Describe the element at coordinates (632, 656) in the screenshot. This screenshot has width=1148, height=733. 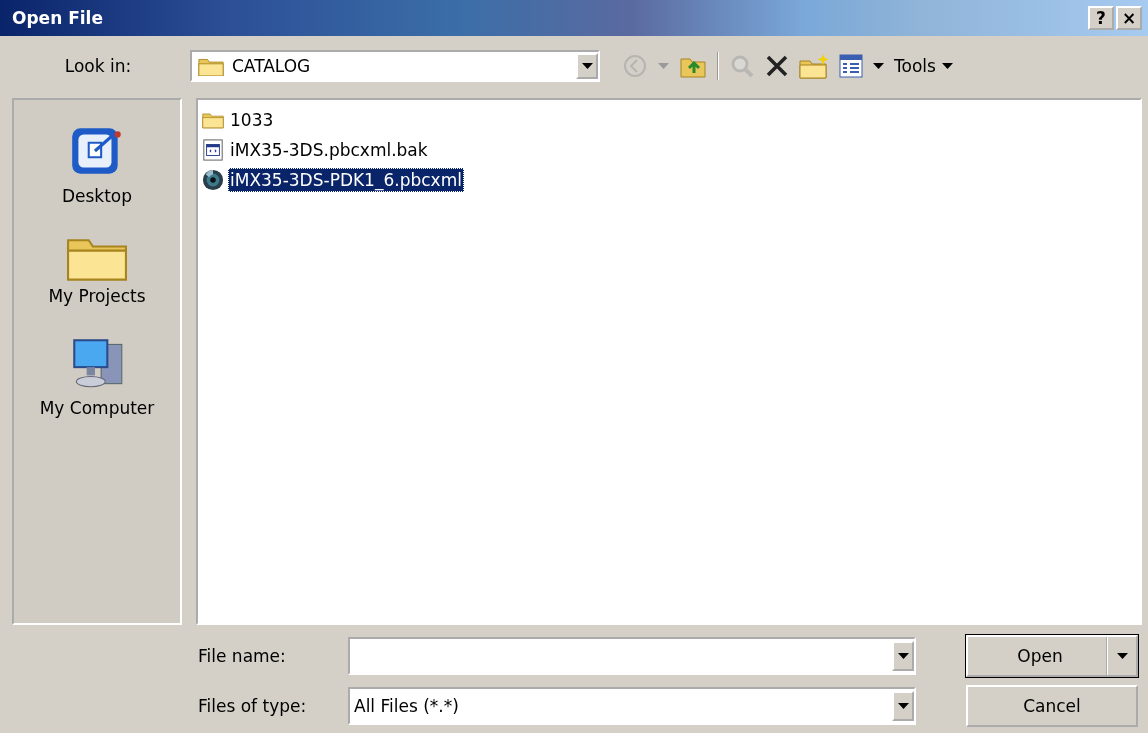
I see `file-name-combo` at that location.